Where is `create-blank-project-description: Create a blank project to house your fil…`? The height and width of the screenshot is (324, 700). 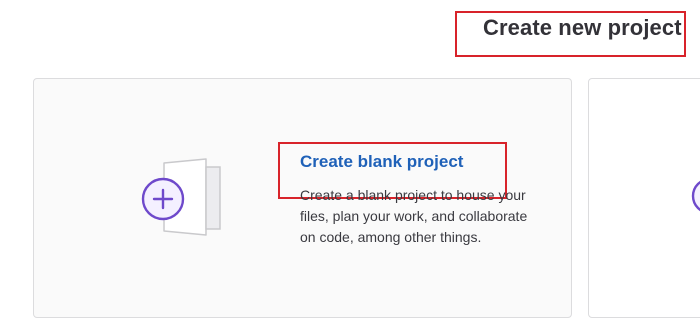 create-blank-project-description: Create a blank project to house your fil… is located at coordinates (414, 216).